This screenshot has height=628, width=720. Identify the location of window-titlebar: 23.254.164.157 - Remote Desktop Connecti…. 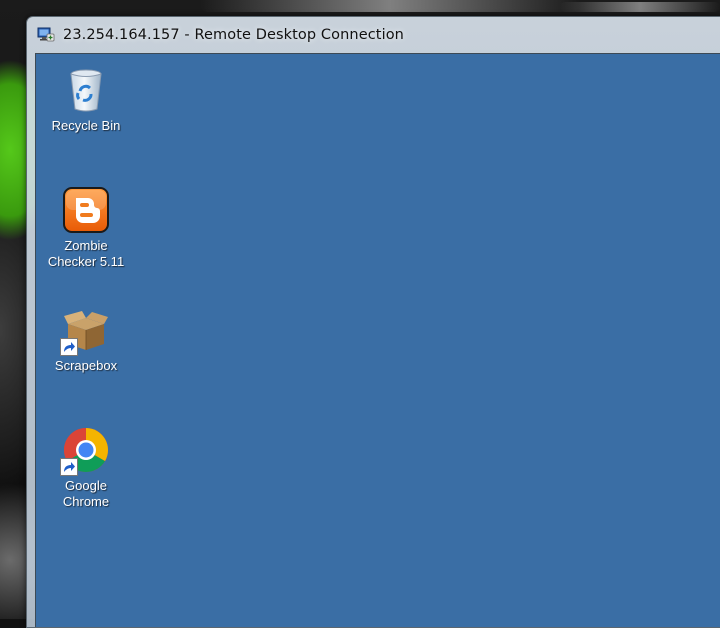
(373, 34).